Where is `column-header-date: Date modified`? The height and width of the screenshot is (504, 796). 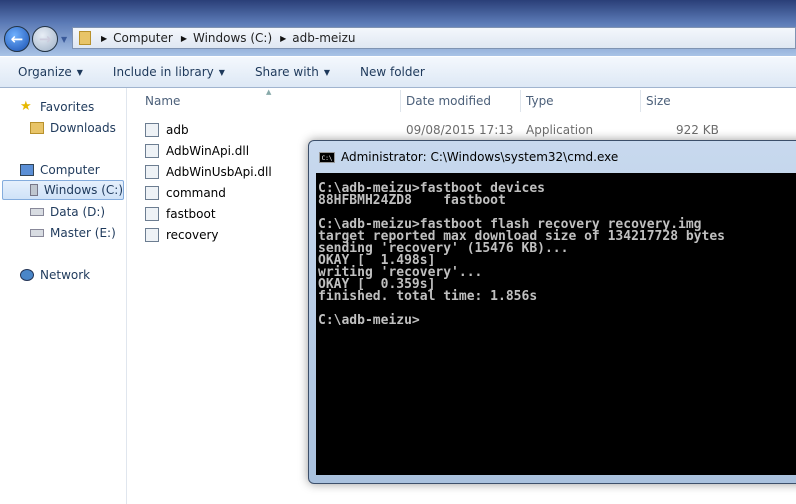
column-header-date: Date modified is located at coordinates (448, 101).